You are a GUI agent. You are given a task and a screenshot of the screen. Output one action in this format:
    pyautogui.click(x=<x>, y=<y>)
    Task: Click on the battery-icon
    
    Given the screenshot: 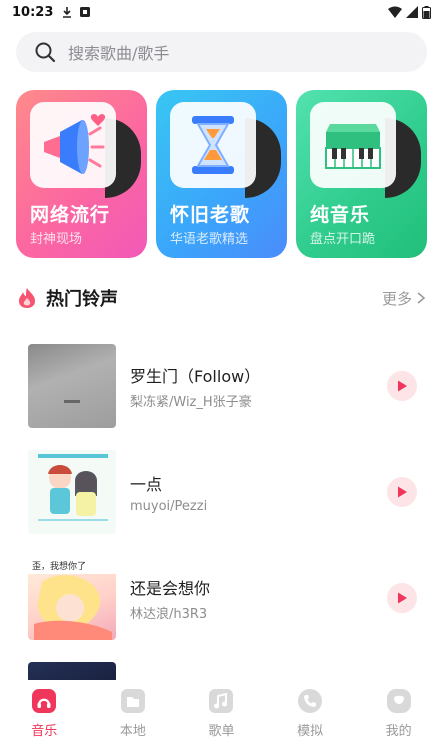 What is the action you would take?
    pyautogui.click(x=426, y=12)
    